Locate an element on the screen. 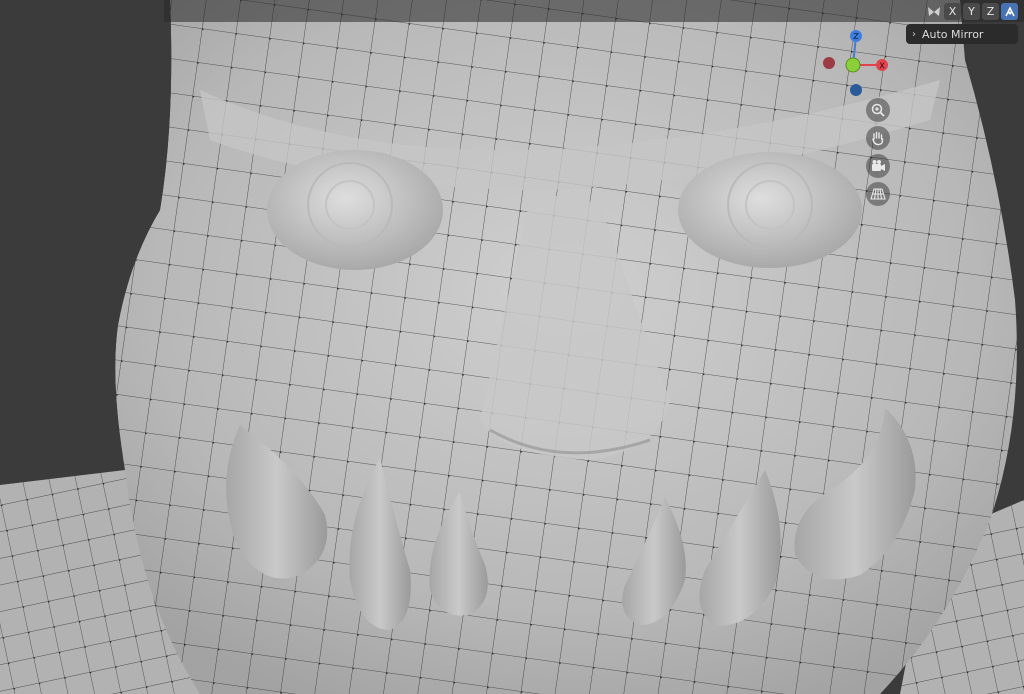 This screenshot has height=694, width=1024. navigation-gizmo: X Z is located at coordinates (856, 63).